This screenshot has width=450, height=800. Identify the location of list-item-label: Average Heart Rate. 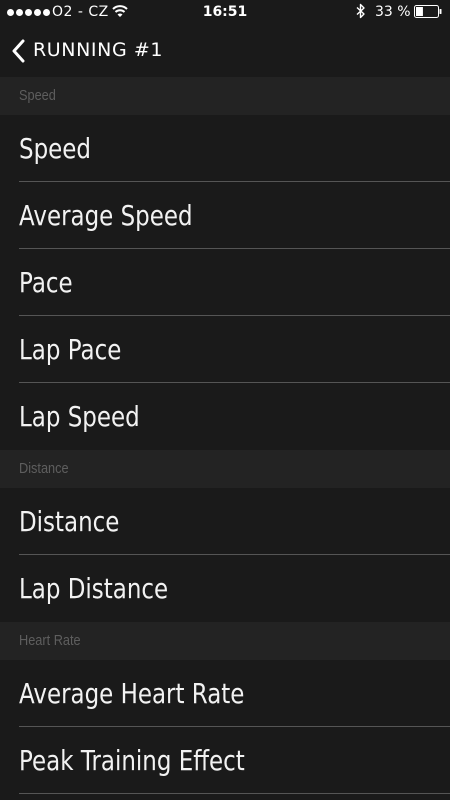
(132, 693).